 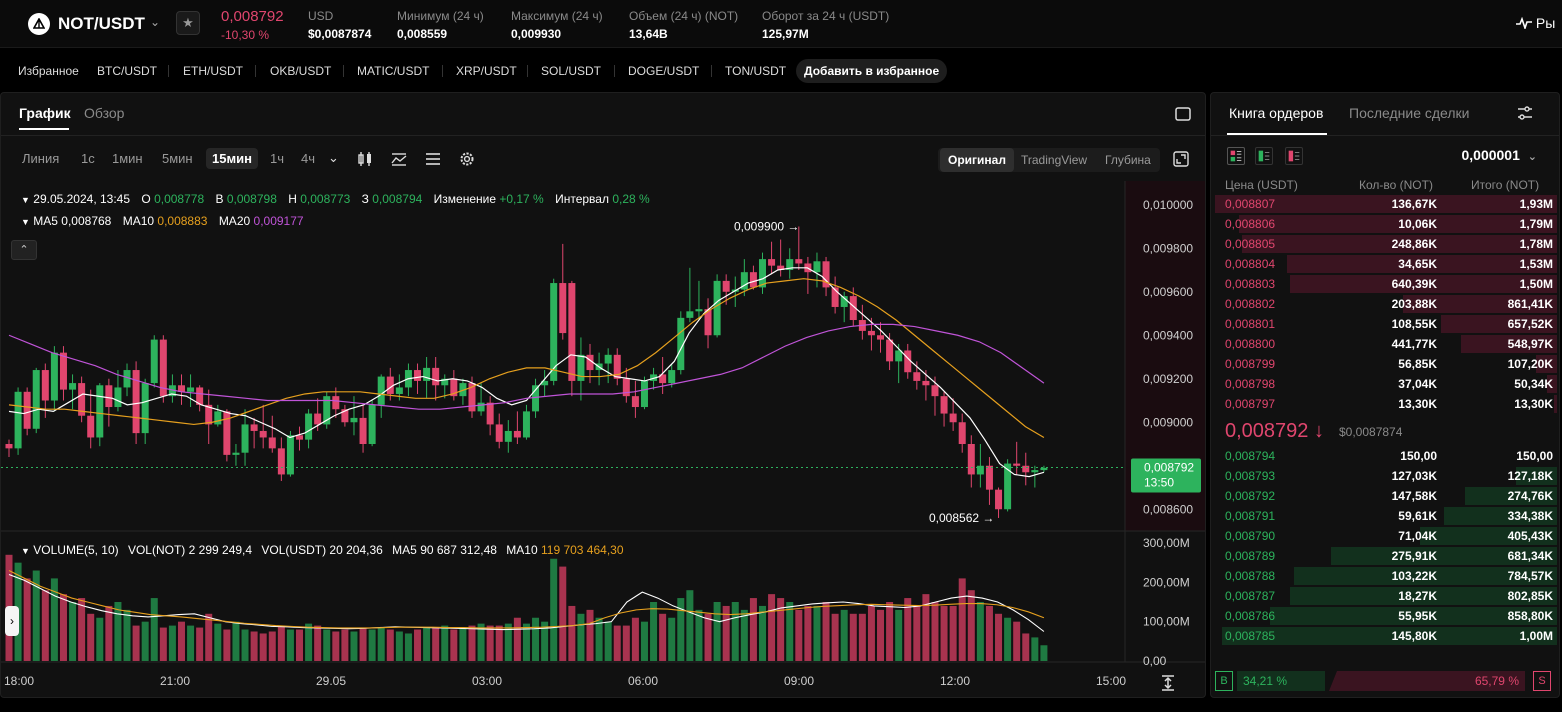 I want to click on col-header-qty: Кол-во (NOT), so click(x=1396, y=185).